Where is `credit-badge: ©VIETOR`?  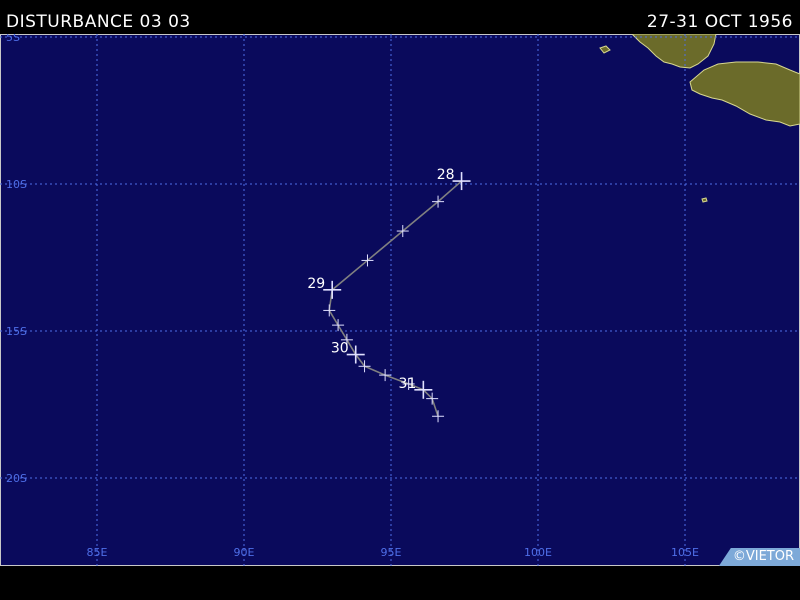 credit-badge: ©VIETOR is located at coordinates (759, 557).